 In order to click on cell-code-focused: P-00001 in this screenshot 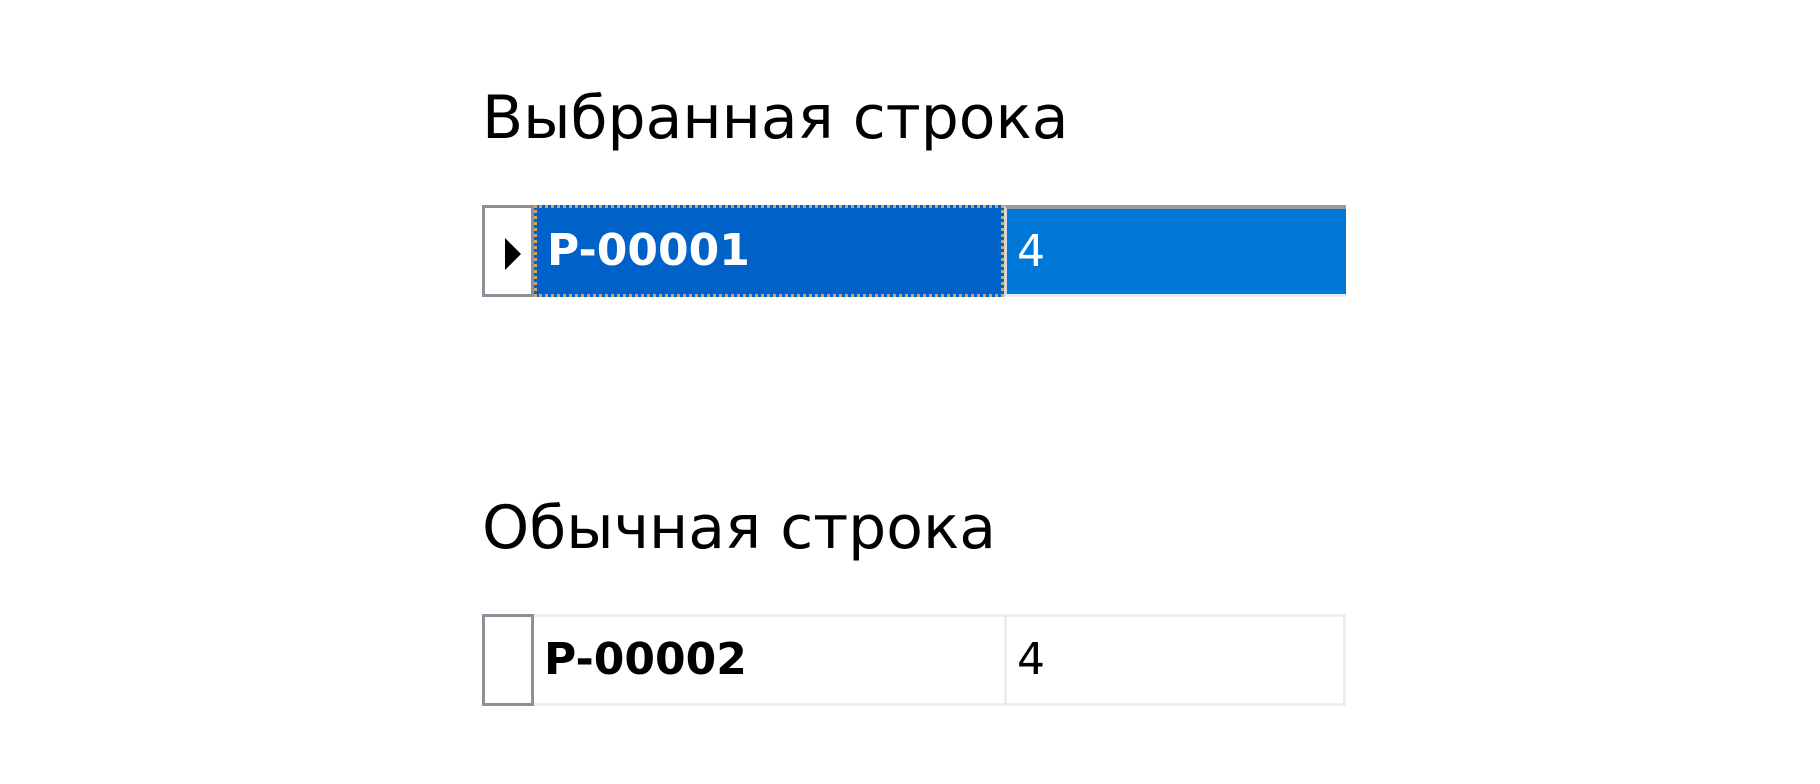, I will do `click(769, 251)`.